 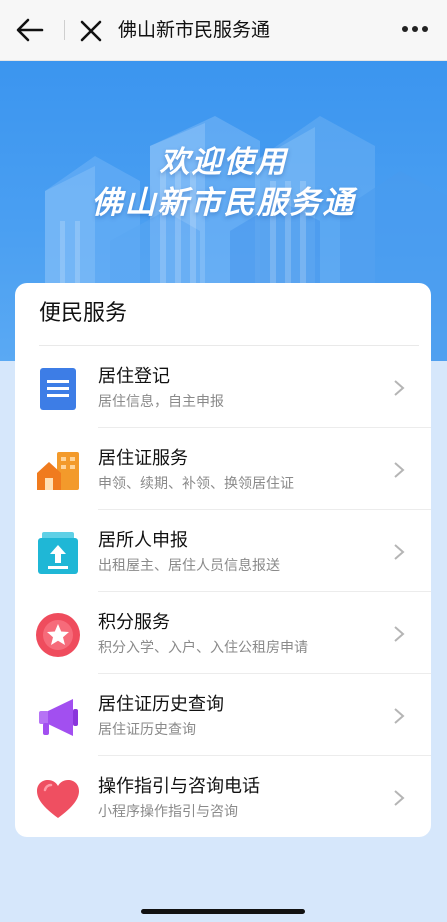 I want to click on home-indicator, so click(x=223, y=911).